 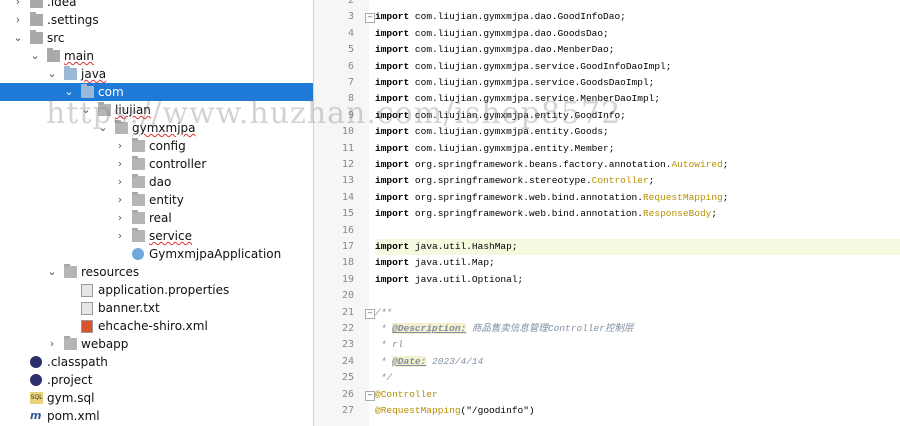 What do you see at coordinates (138, 163) in the screenshot?
I see `package-icon` at bounding box center [138, 163].